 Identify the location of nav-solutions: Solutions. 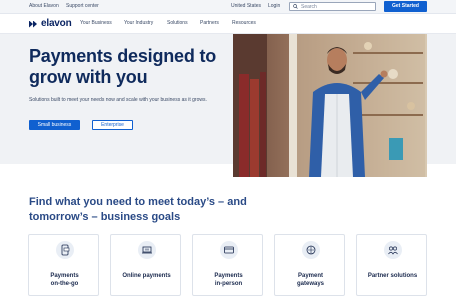
(177, 23).